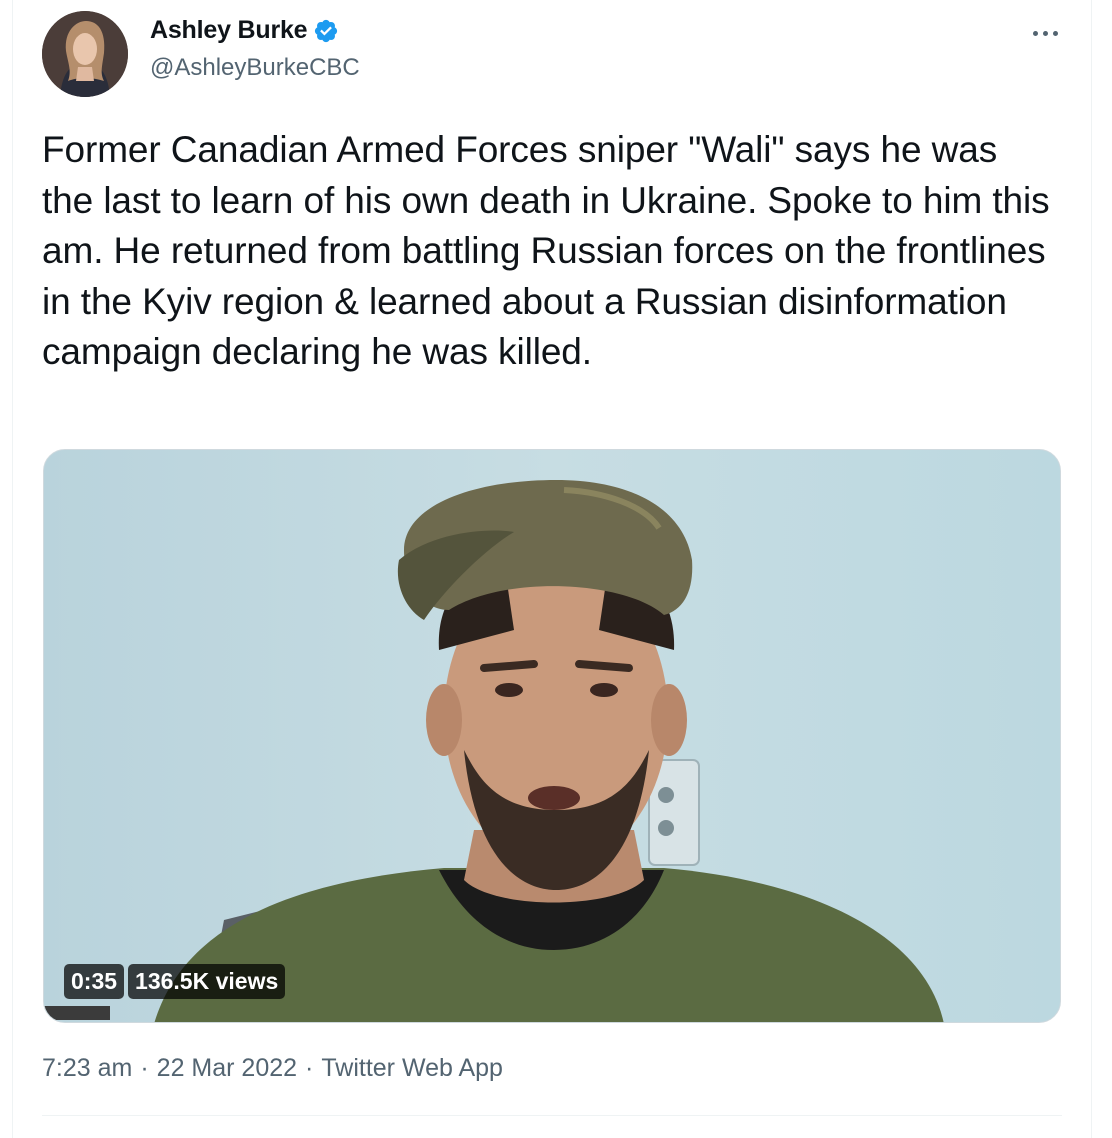 Image resolution: width=1112 pixels, height=1138 pixels. What do you see at coordinates (94, 981) in the screenshot?
I see `video-duration: 0:35` at bounding box center [94, 981].